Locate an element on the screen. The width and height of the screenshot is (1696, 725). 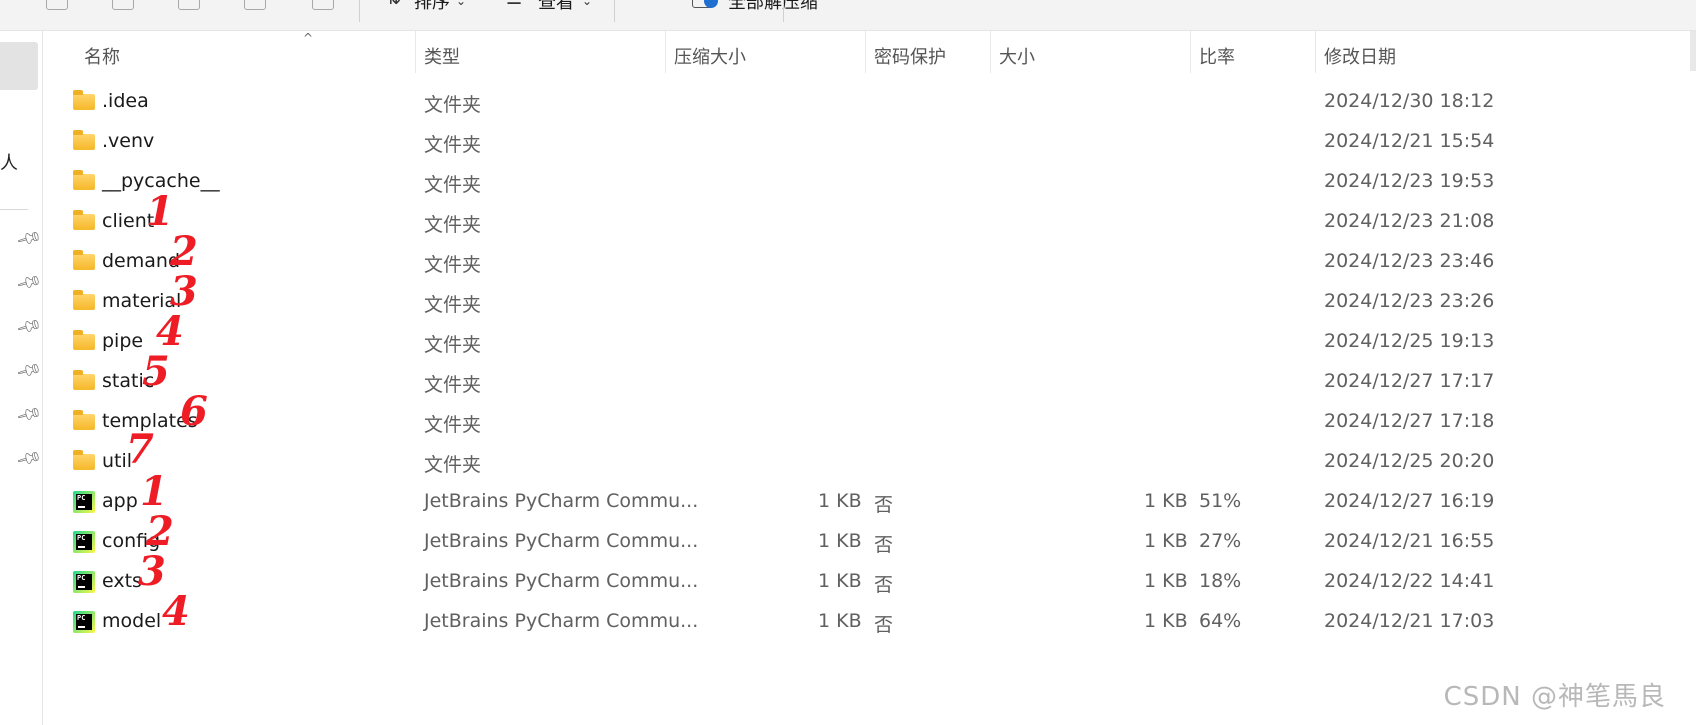
file-name: .venv is located at coordinates (128, 141).